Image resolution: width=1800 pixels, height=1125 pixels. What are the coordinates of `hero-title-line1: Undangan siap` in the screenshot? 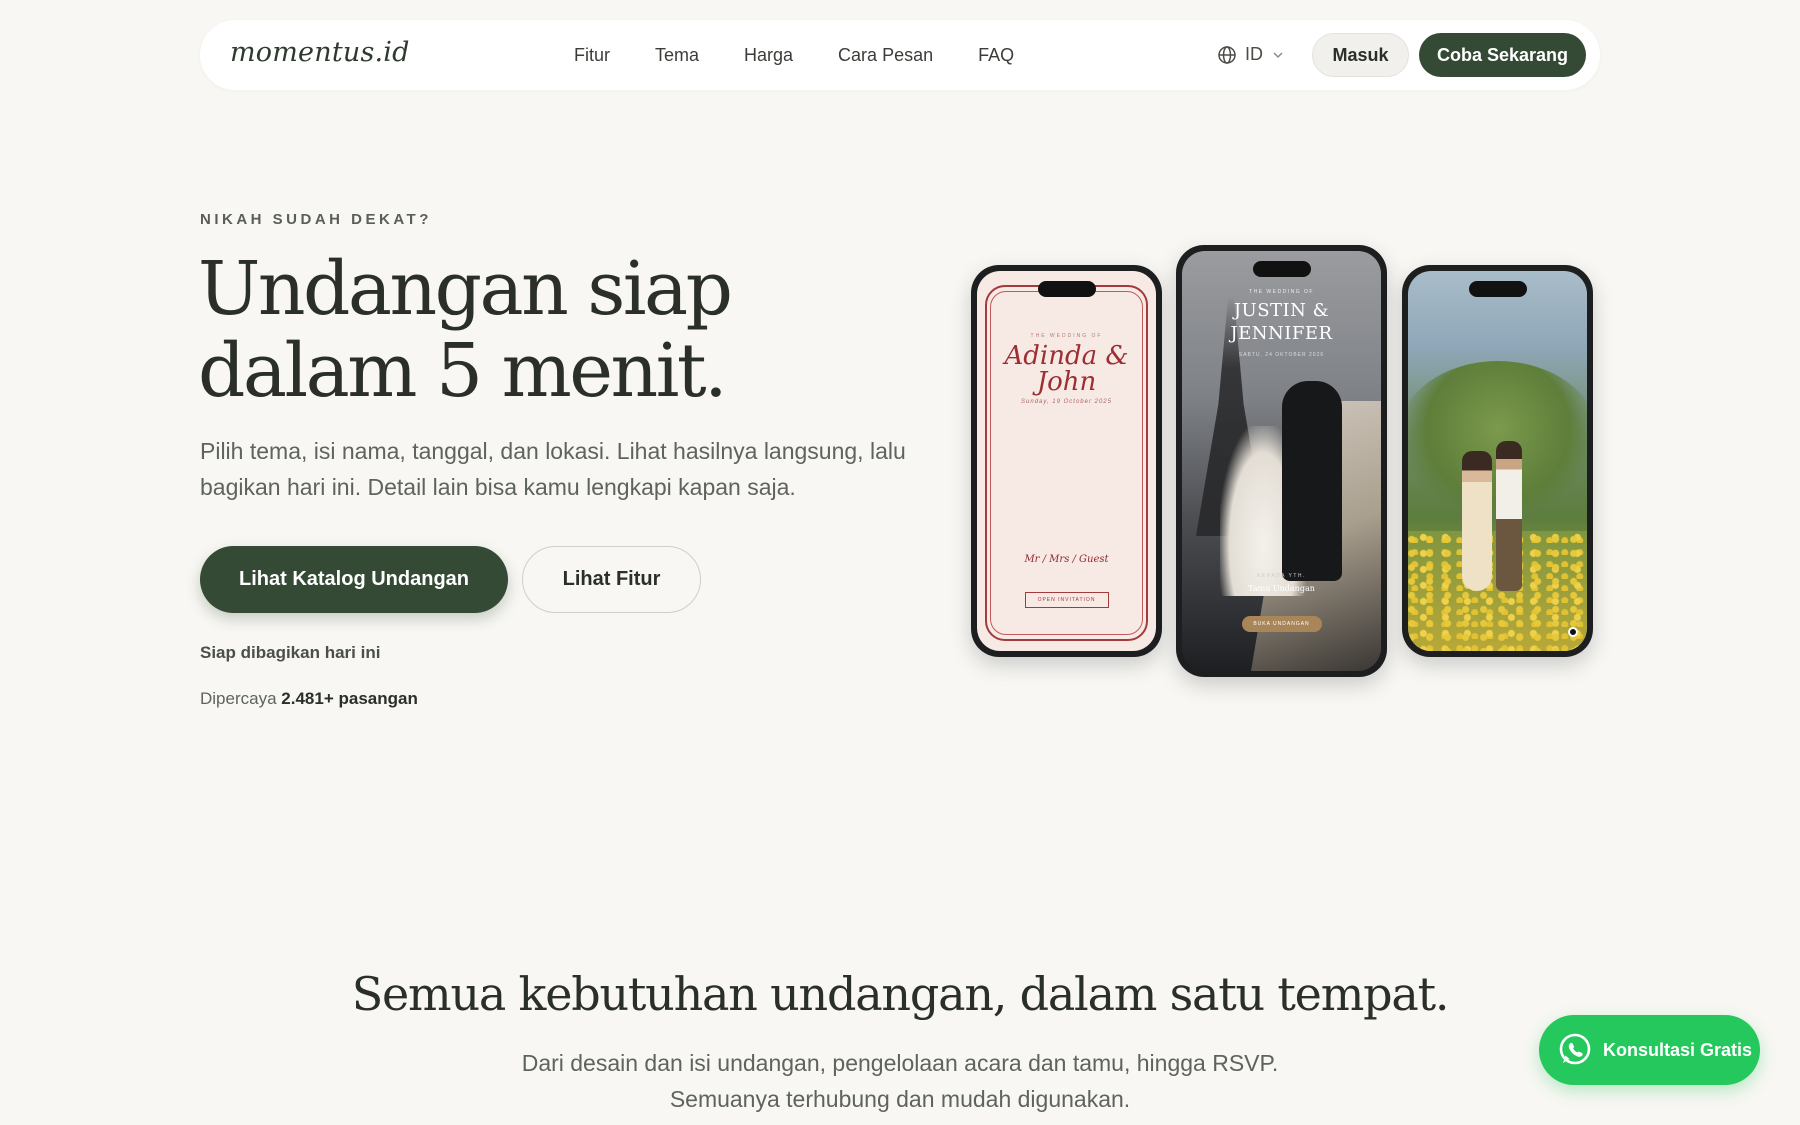 It's located at (465, 289).